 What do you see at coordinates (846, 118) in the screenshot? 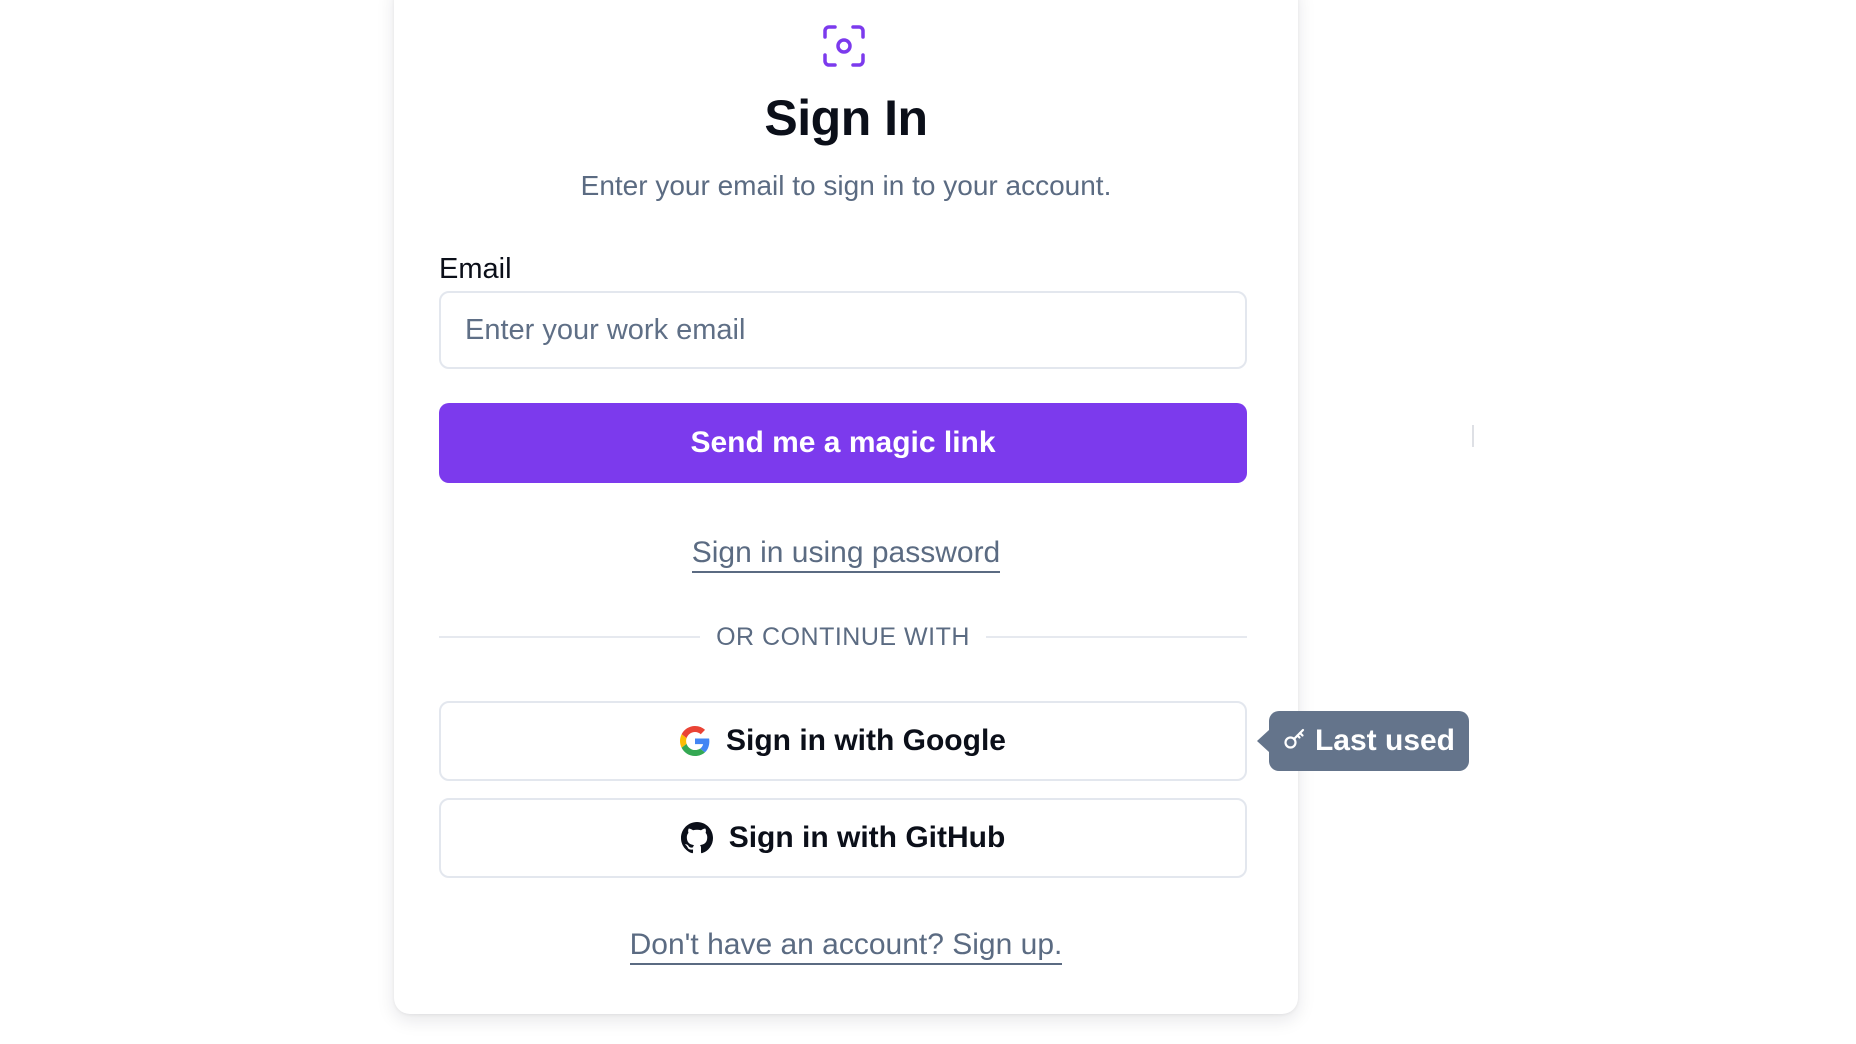
I see `page-title: Sign In` at bounding box center [846, 118].